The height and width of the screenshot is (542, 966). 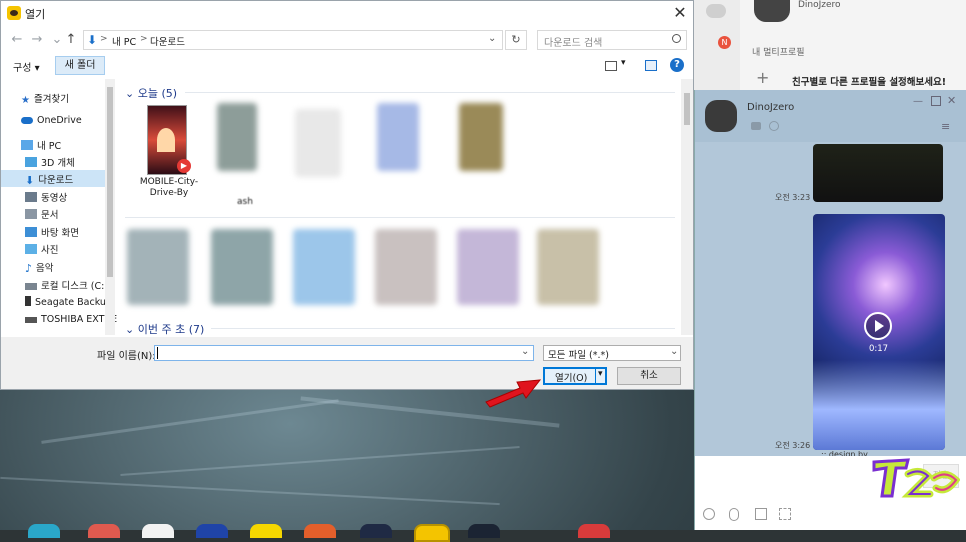 I want to click on sidebar-item-this-pc: 내 PC, so click(x=41, y=146).